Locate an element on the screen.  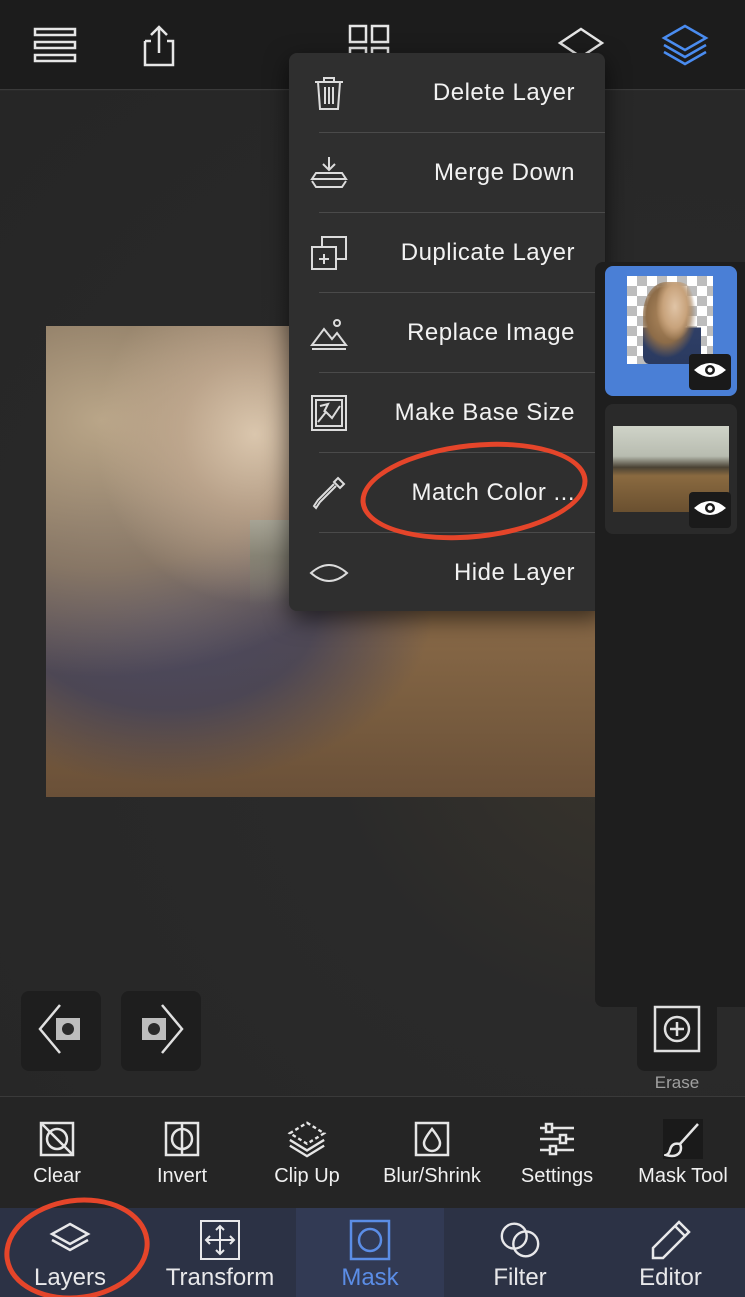
filter-icon is located at coordinates (520, 1240).